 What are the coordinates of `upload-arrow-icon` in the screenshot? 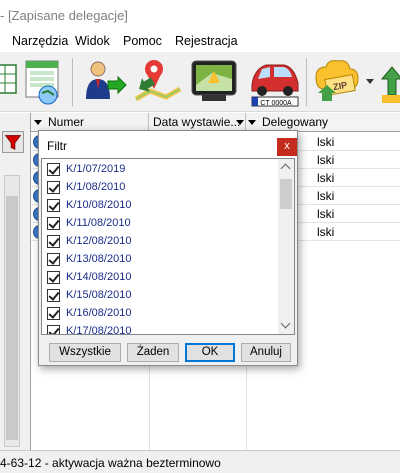 It's located at (389, 82).